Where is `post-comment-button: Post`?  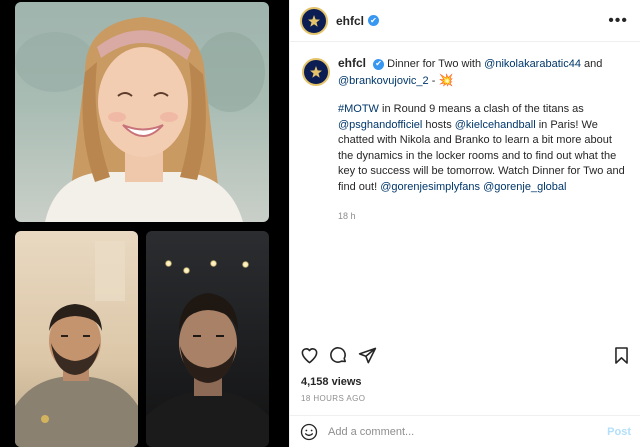 post-comment-button: Post is located at coordinates (619, 432).